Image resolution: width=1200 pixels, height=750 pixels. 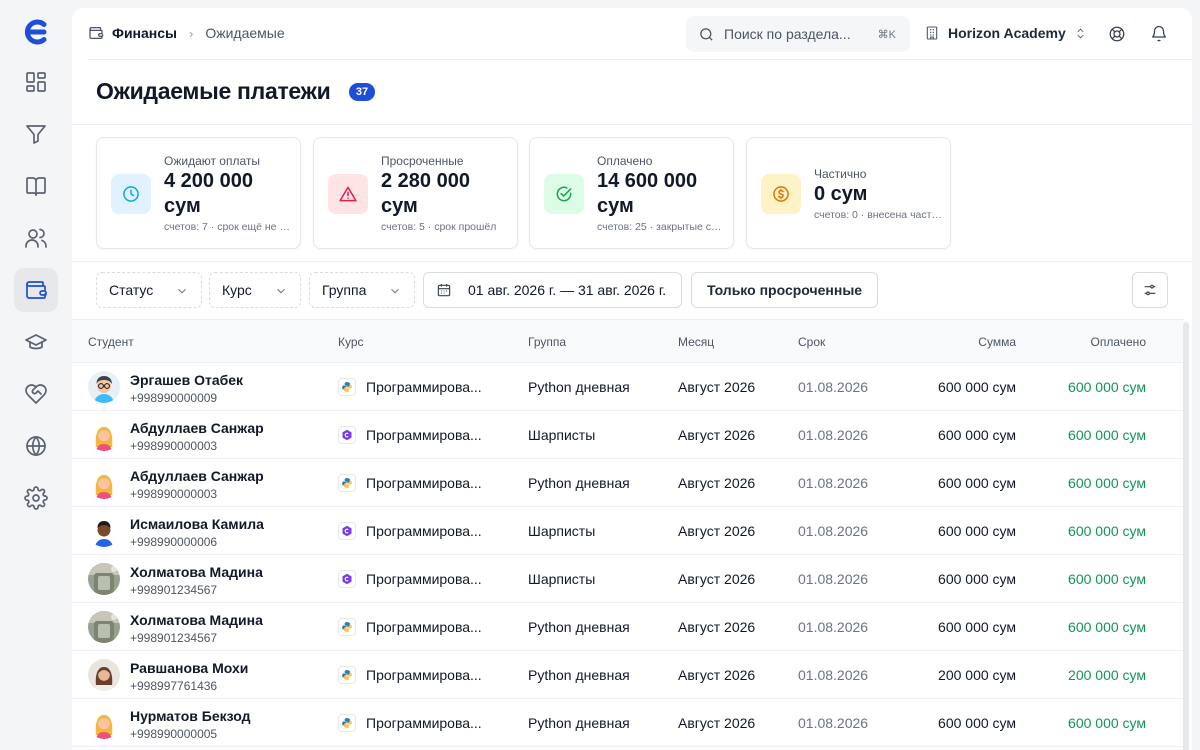 I want to click on sidebar-item-website, so click(x=36, y=446).